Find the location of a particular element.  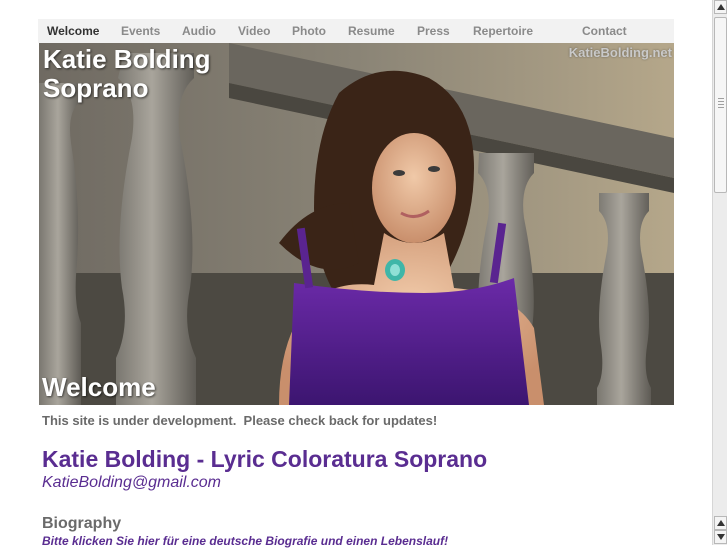

email-link: KatieBolding@gmail.com is located at coordinates (131, 483).